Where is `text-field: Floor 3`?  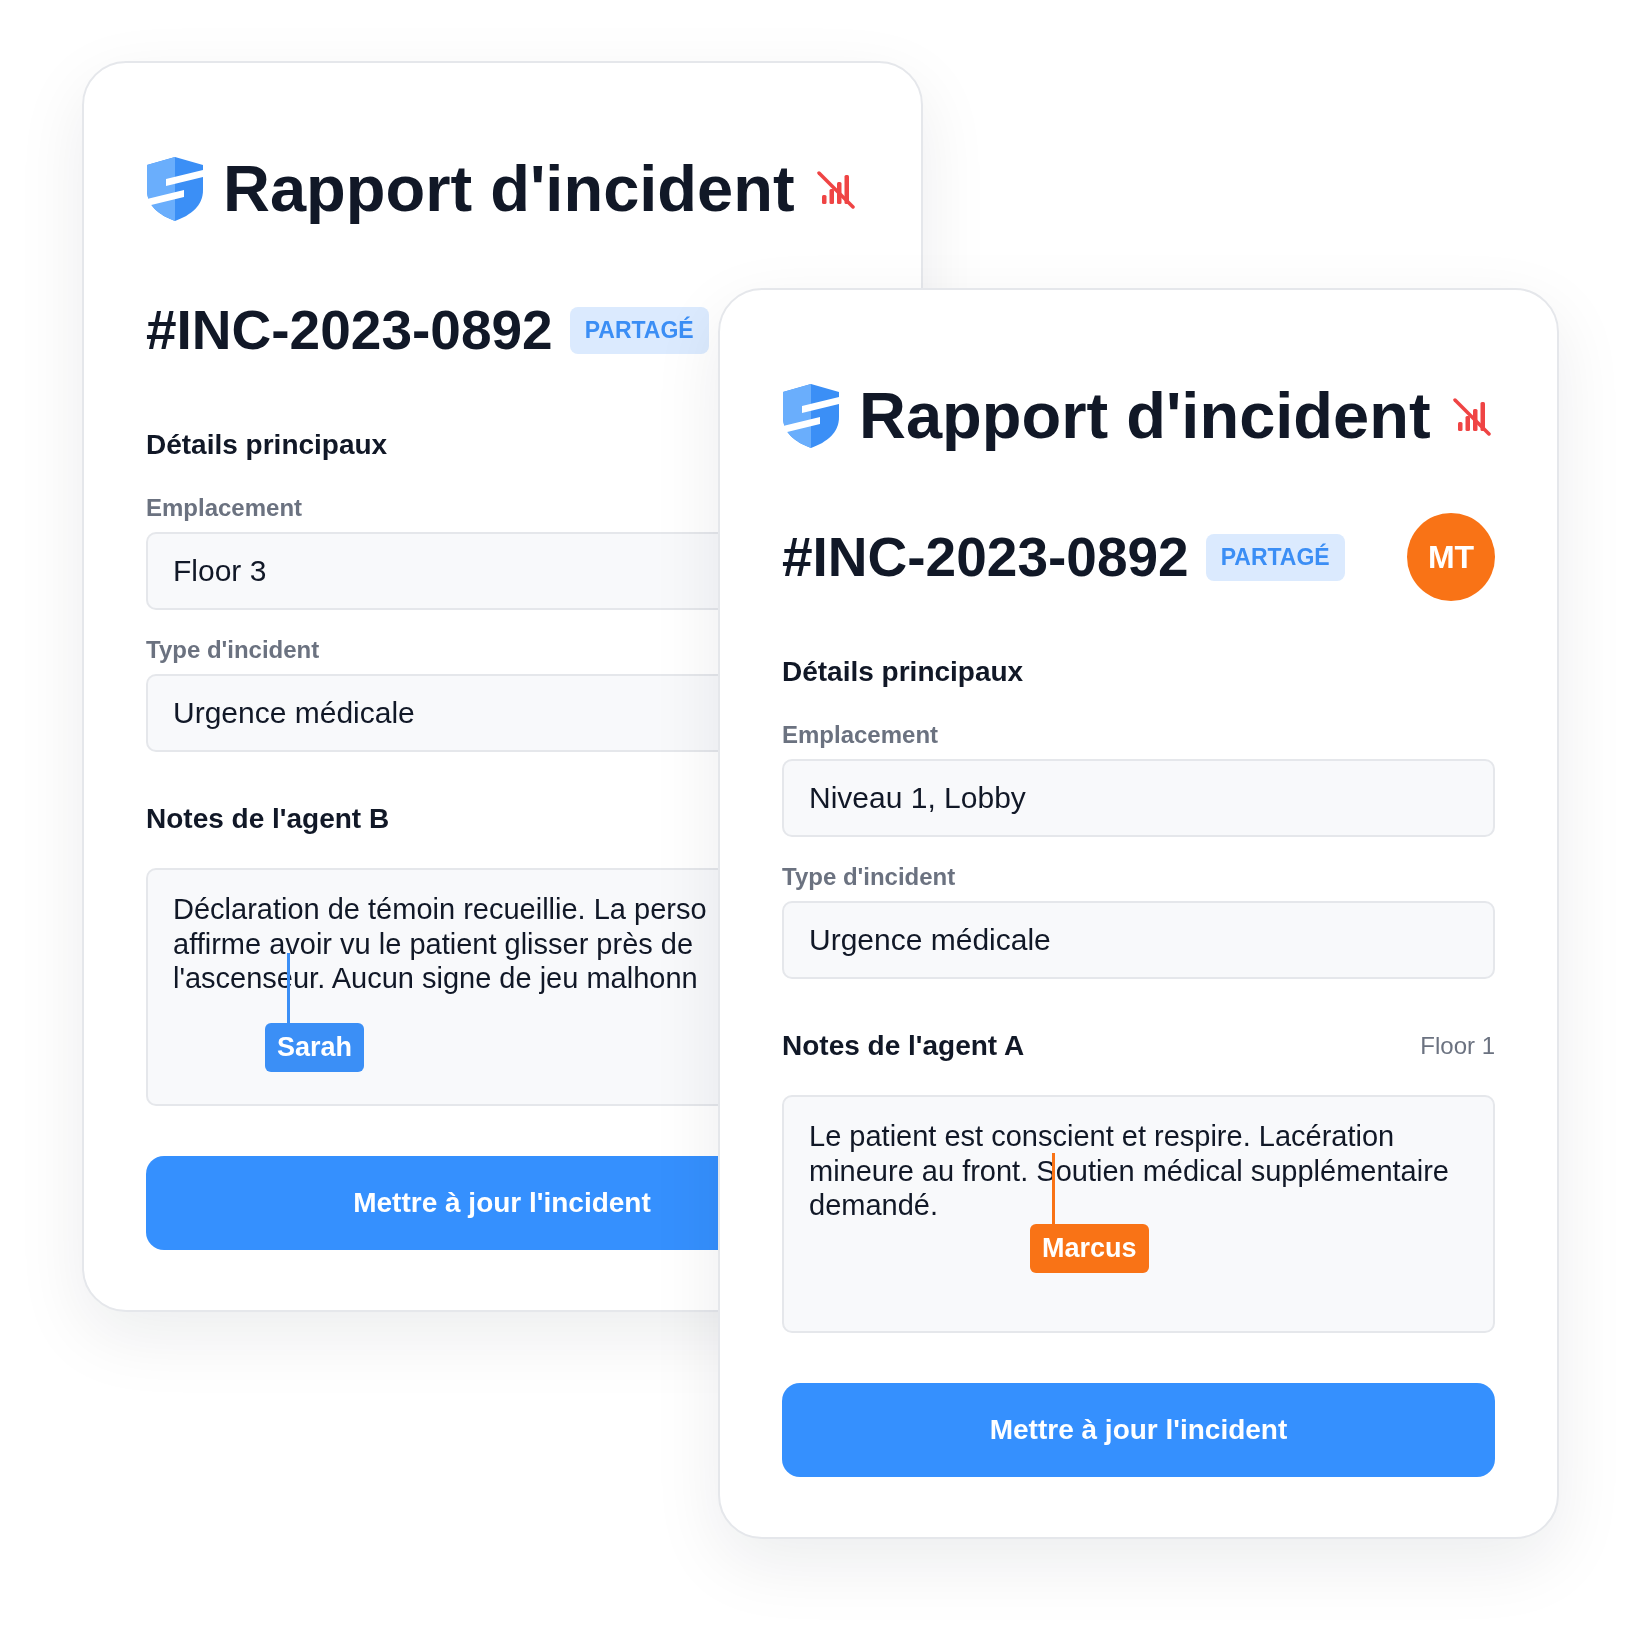 text-field: Floor 3 is located at coordinates (432, 571).